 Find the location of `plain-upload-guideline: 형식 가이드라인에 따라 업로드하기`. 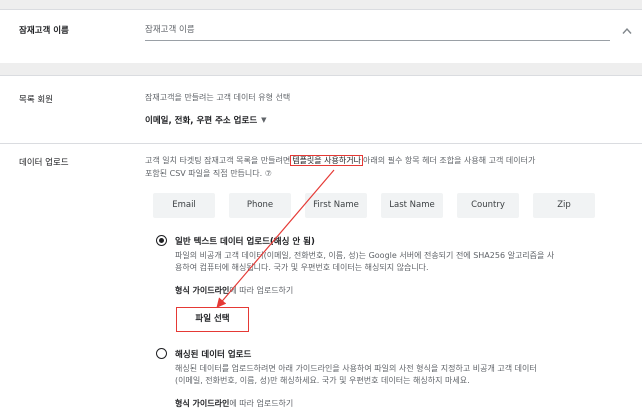

plain-upload-guideline: 형식 가이드라인에 따라 업로드하기 is located at coordinates (234, 290).